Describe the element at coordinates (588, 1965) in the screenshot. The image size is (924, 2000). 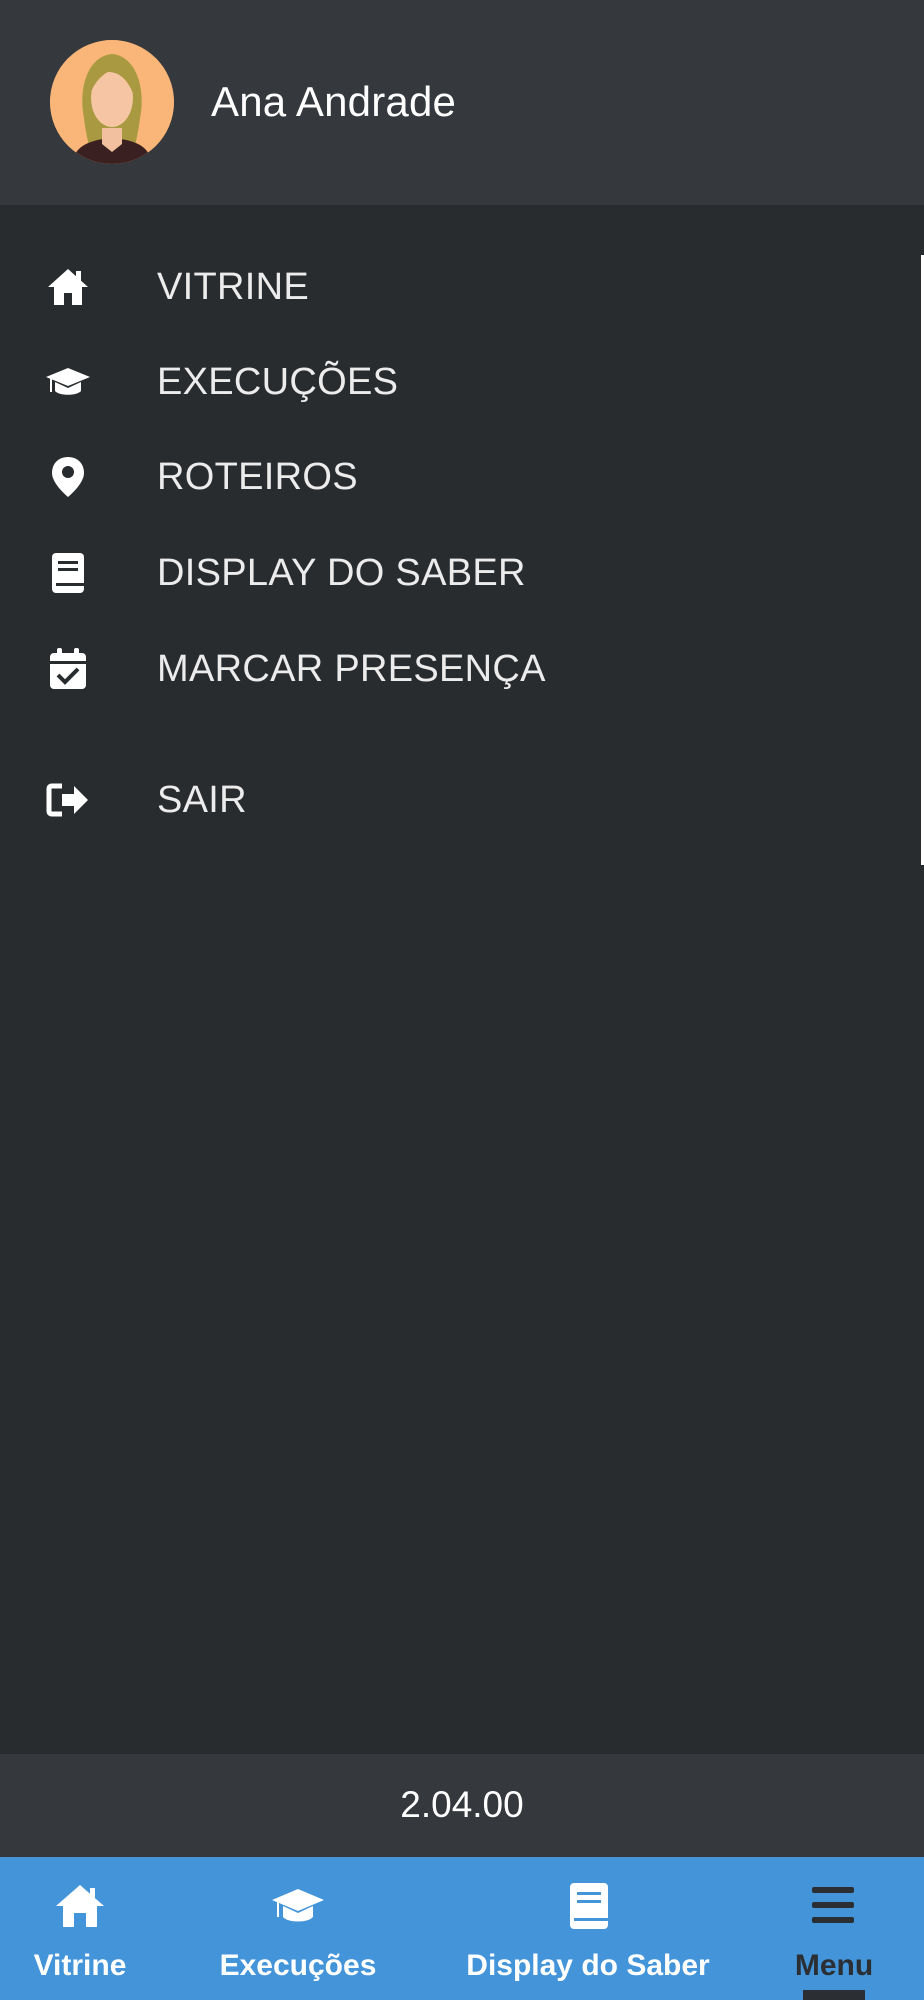
I see `bottom-nav-label: Display do Saber` at that location.